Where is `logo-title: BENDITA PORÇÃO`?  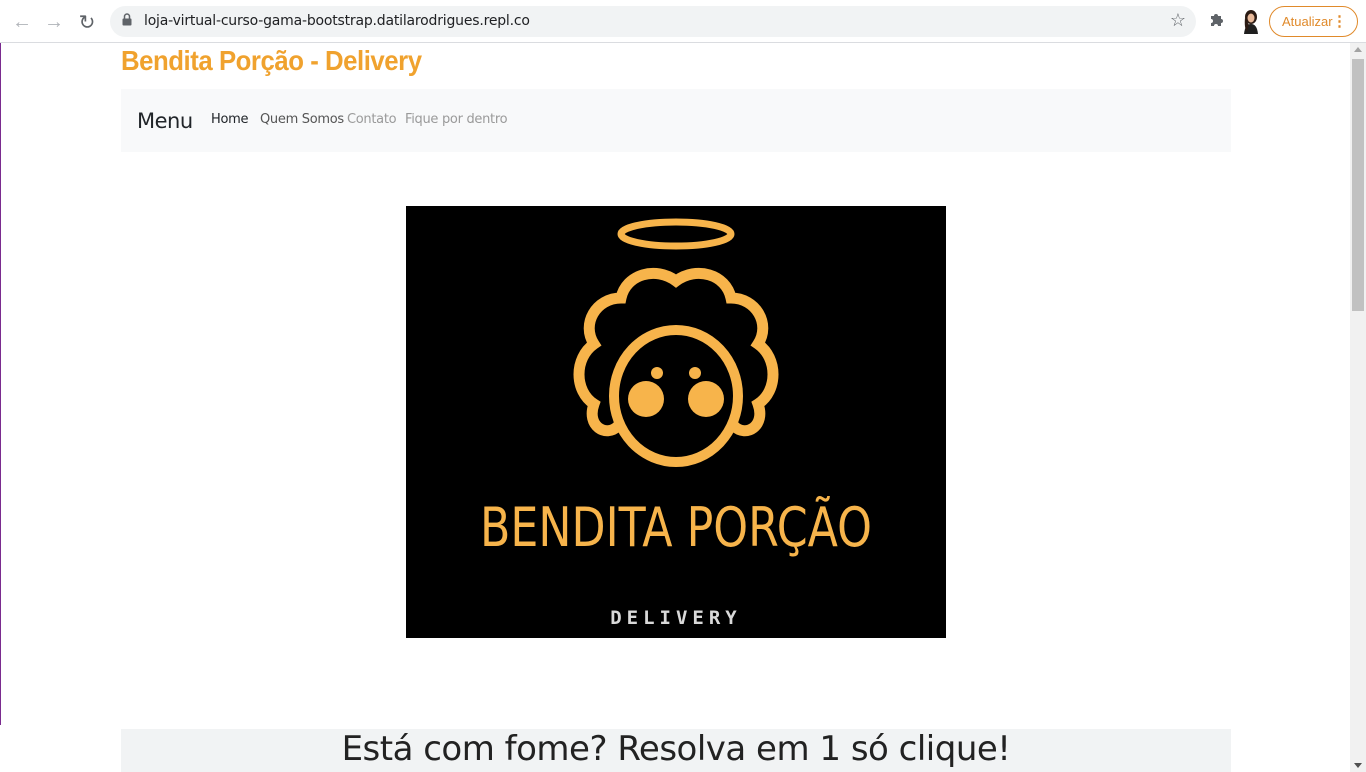
logo-title: BENDITA PORÇÃO is located at coordinates (676, 527).